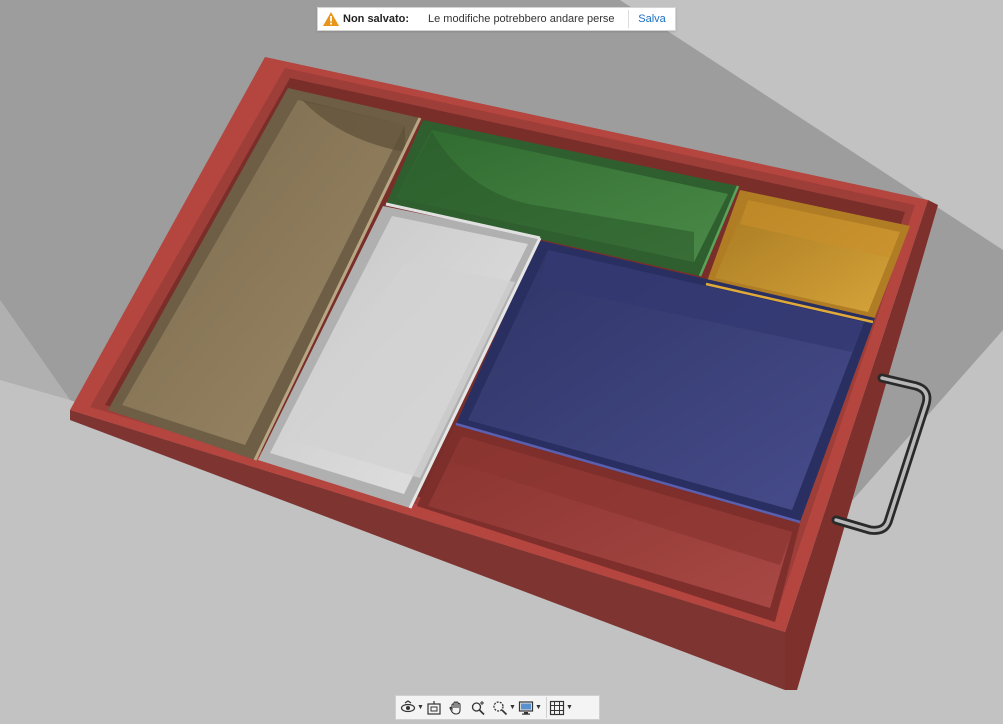 The image size is (1003, 724). Describe the element at coordinates (408, 707) in the screenshot. I see `orbit-icon` at that location.